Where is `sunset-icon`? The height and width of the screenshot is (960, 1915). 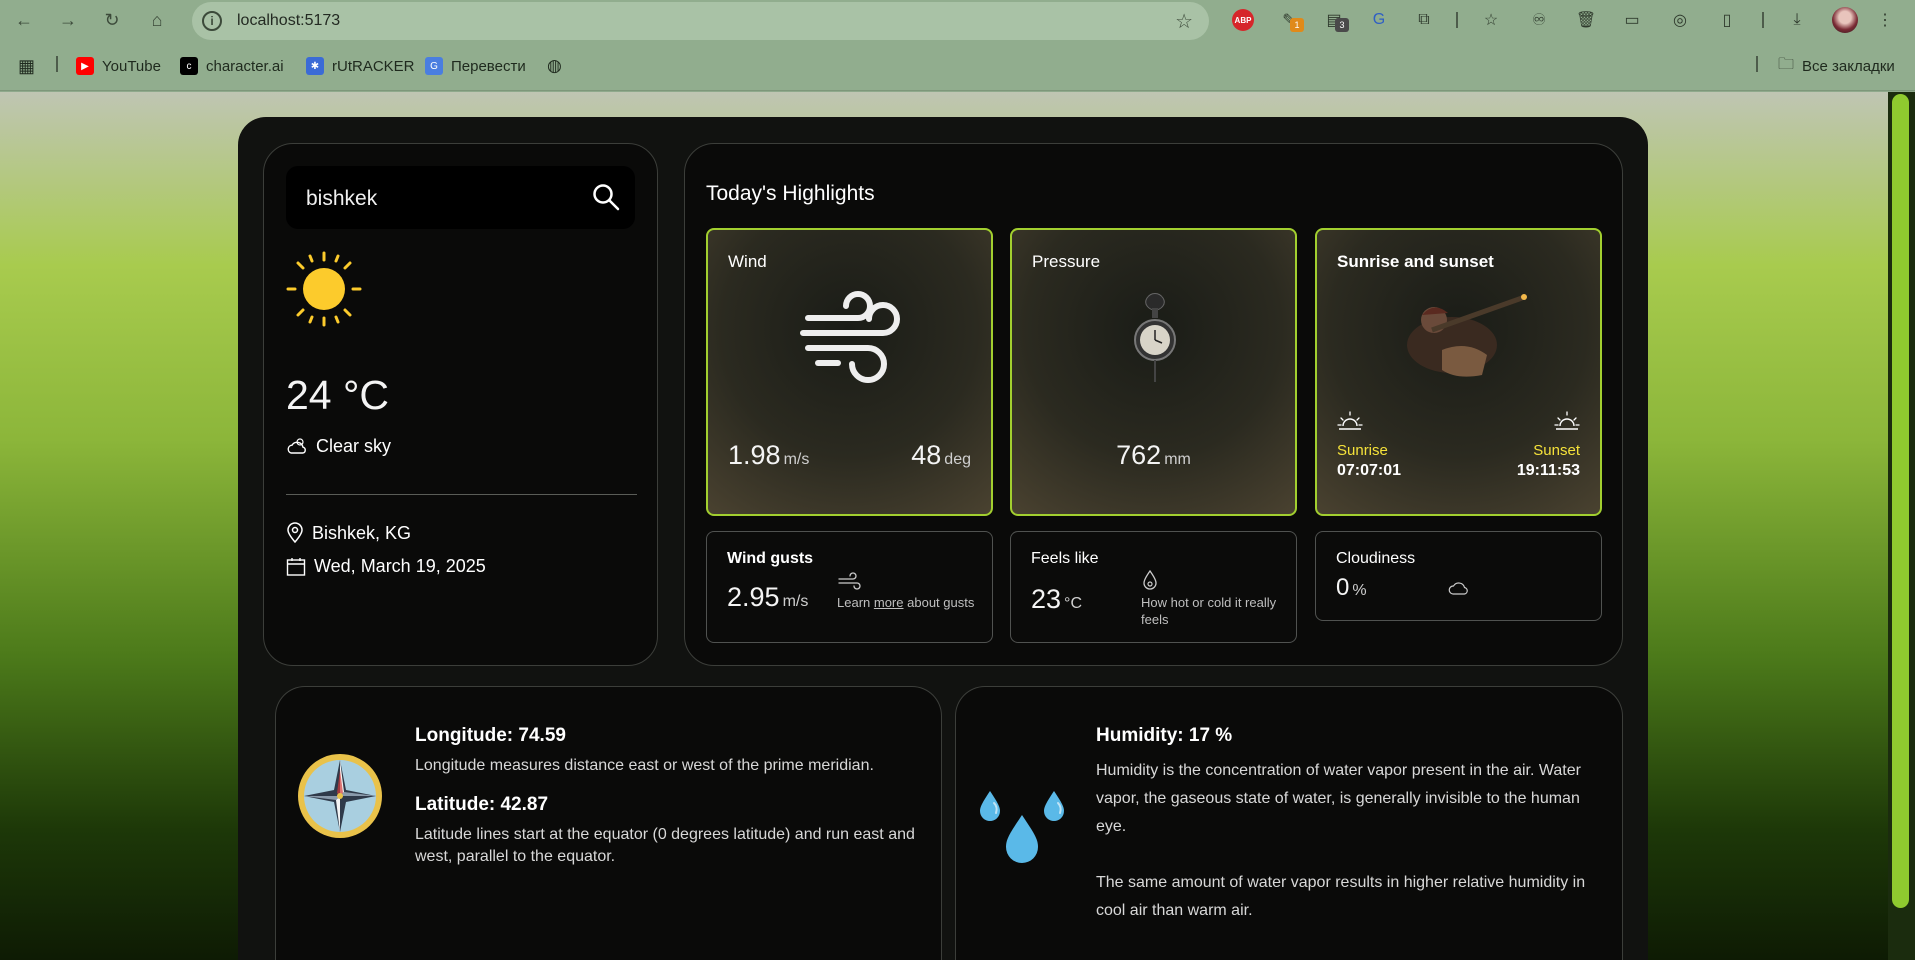
sunset-icon is located at coordinates (1567, 420).